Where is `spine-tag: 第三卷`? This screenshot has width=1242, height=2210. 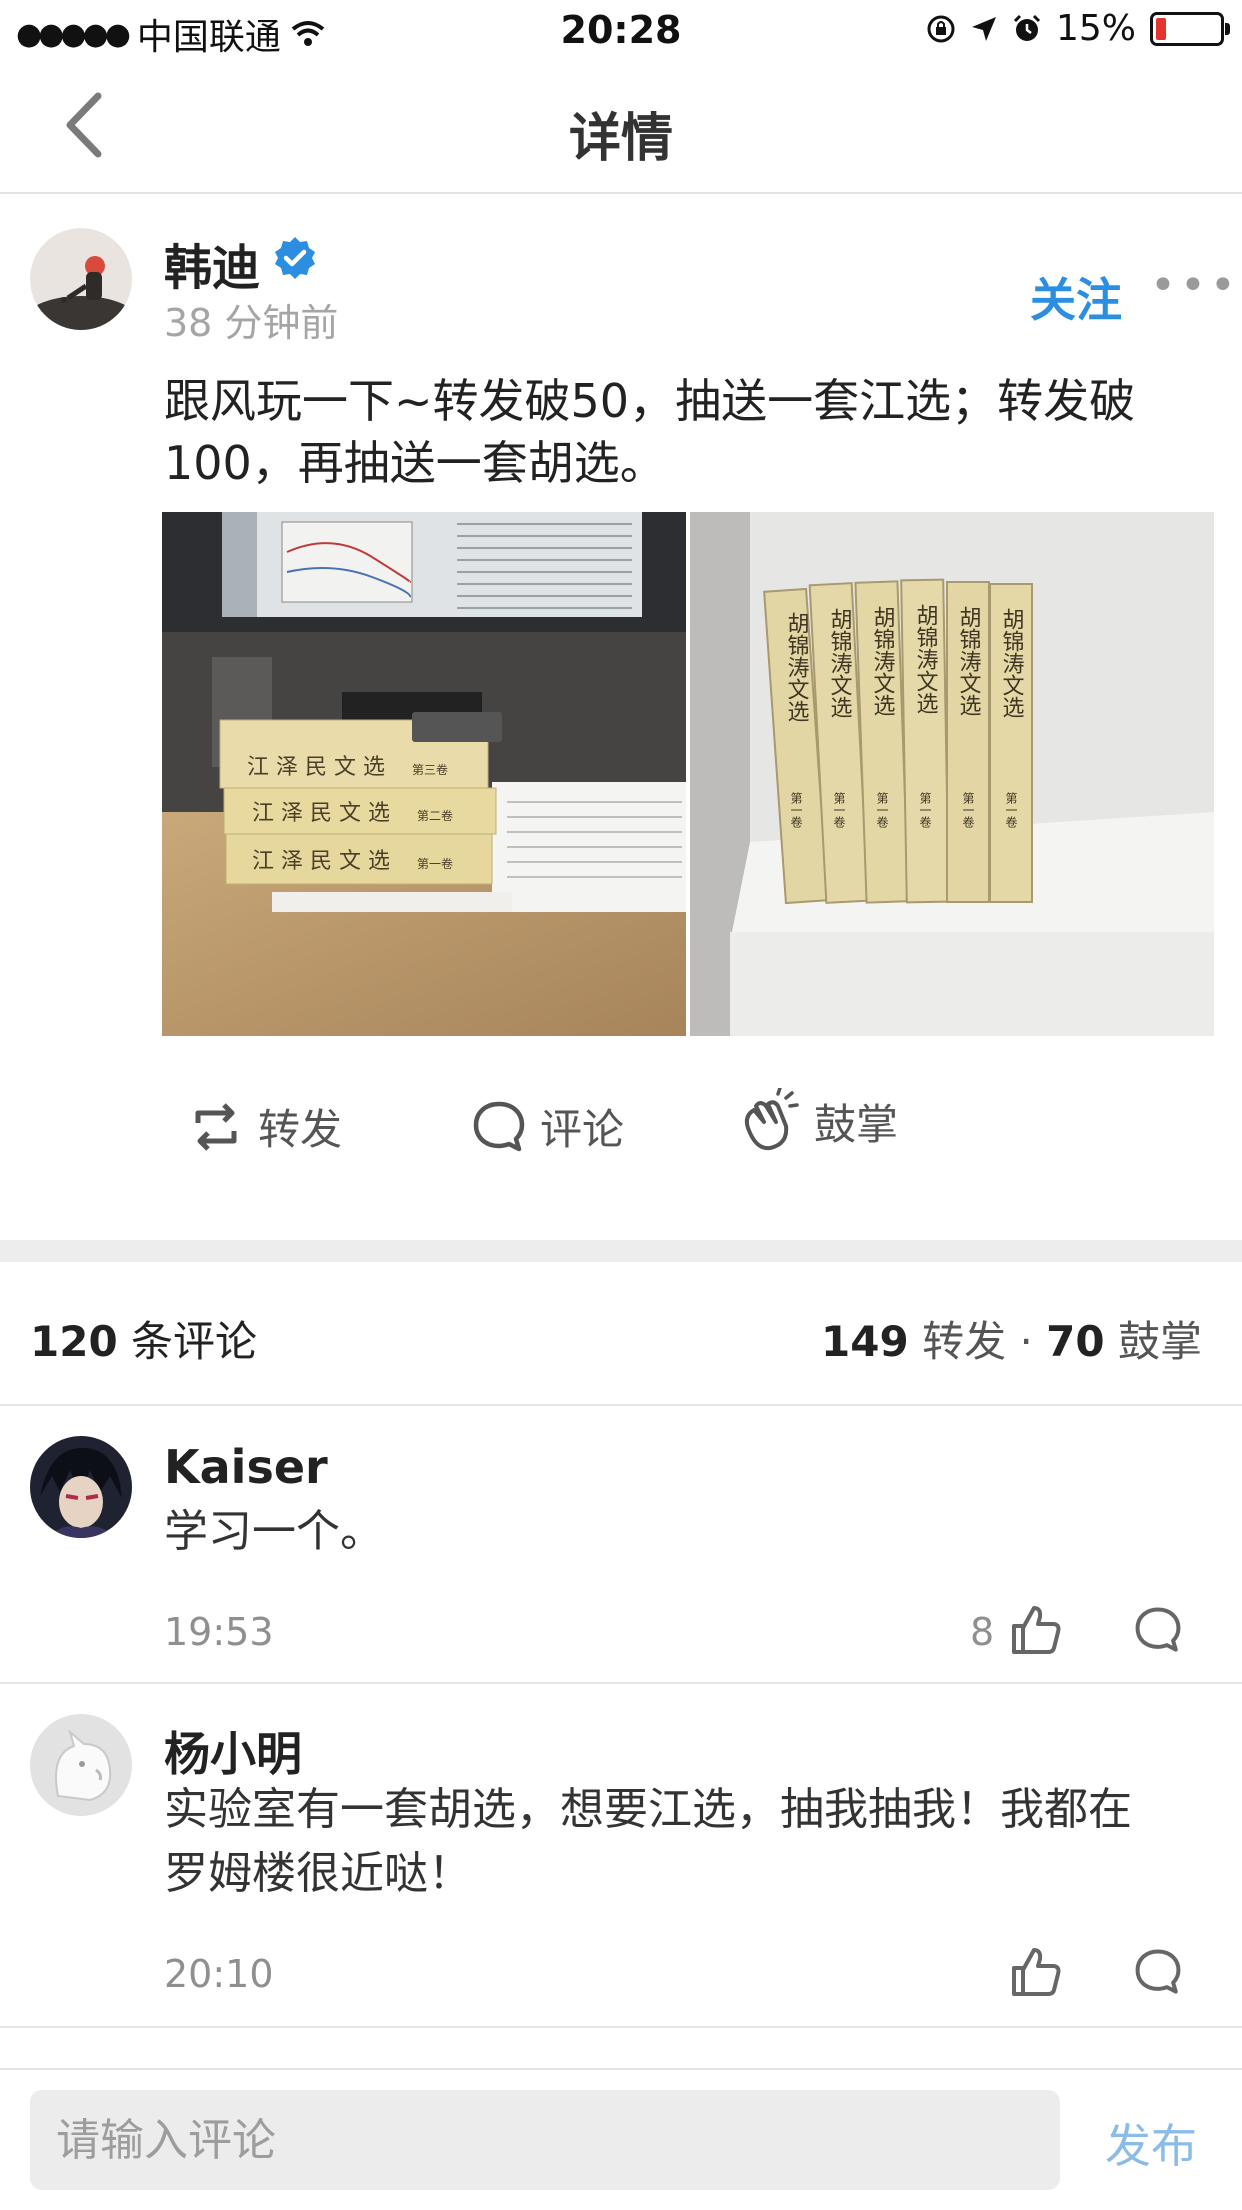 spine-tag: 第三卷 is located at coordinates (430, 769).